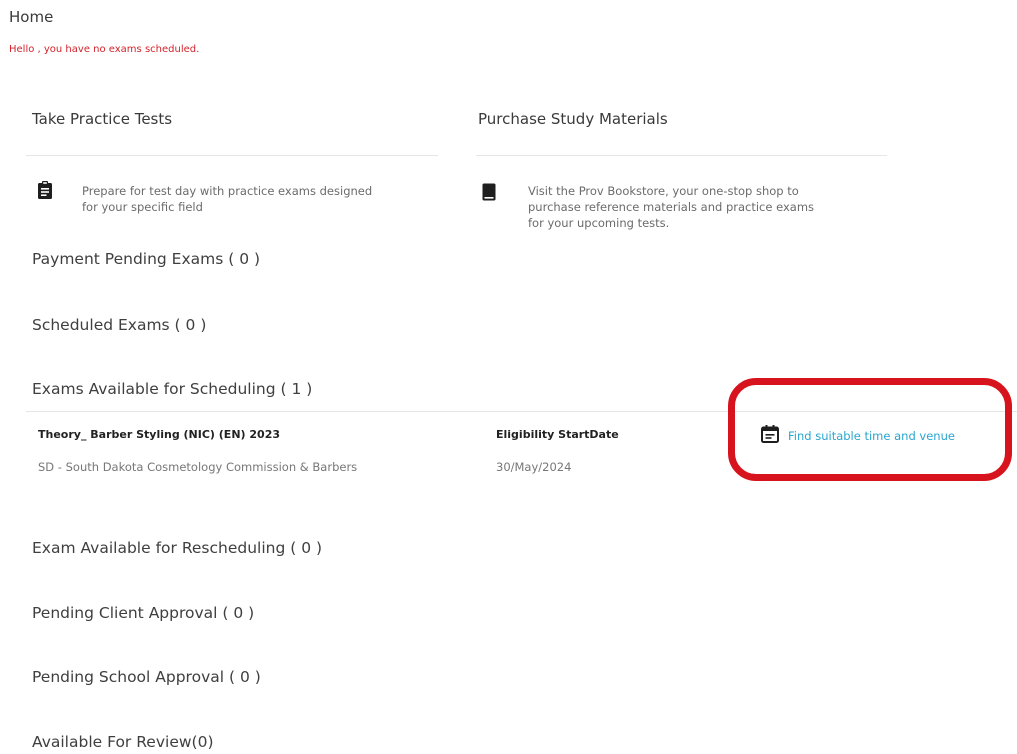 This screenshot has width=1017, height=754. I want to click on eligibility-date: 30/May/2024, so click(534, 467).